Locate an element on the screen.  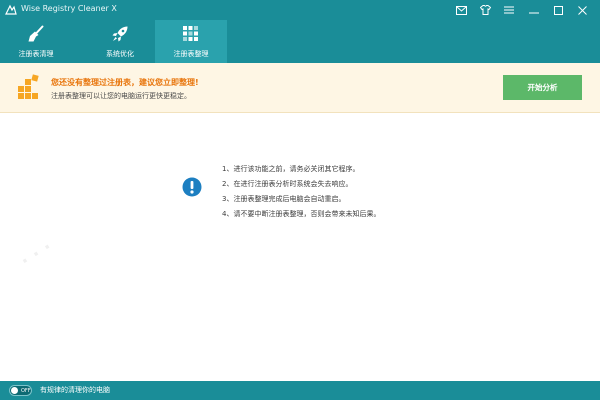
mail-icon is located at coordinates (461, 10).